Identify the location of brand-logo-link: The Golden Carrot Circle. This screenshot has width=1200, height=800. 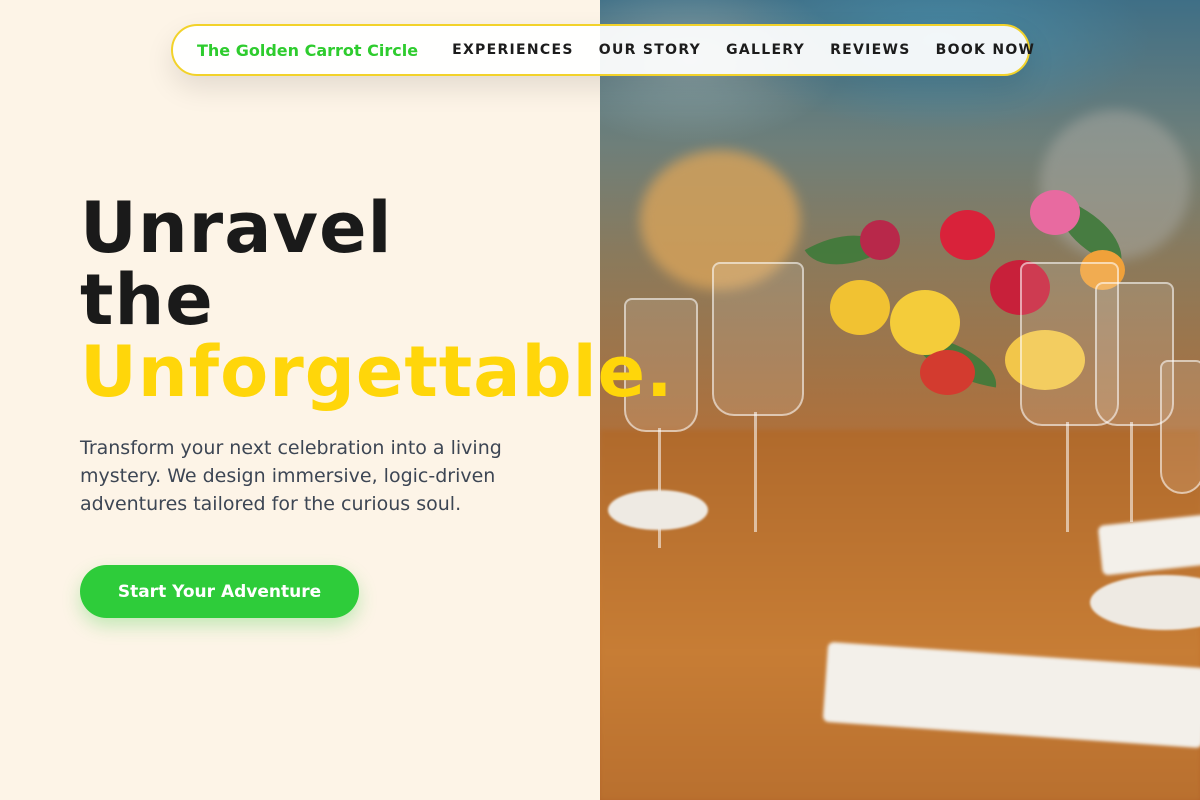
(307, 50).